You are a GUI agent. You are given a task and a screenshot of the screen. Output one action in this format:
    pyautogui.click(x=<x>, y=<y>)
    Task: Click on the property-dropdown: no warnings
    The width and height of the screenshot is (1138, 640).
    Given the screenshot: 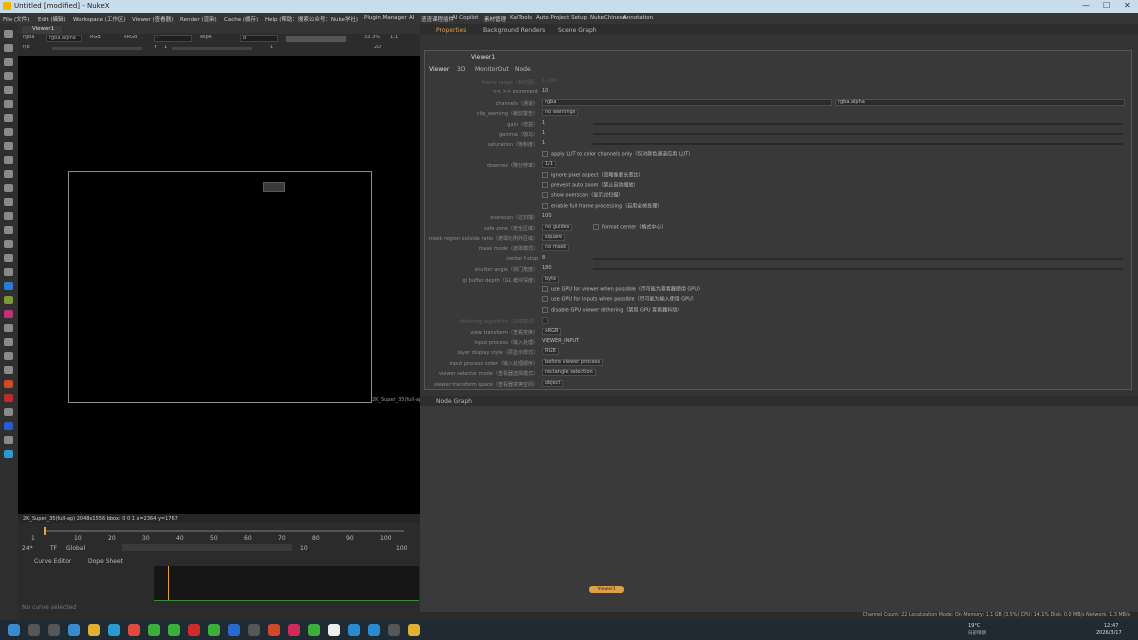 What is the action you would take?
    pyautogui.click(x=560, y=113)
    